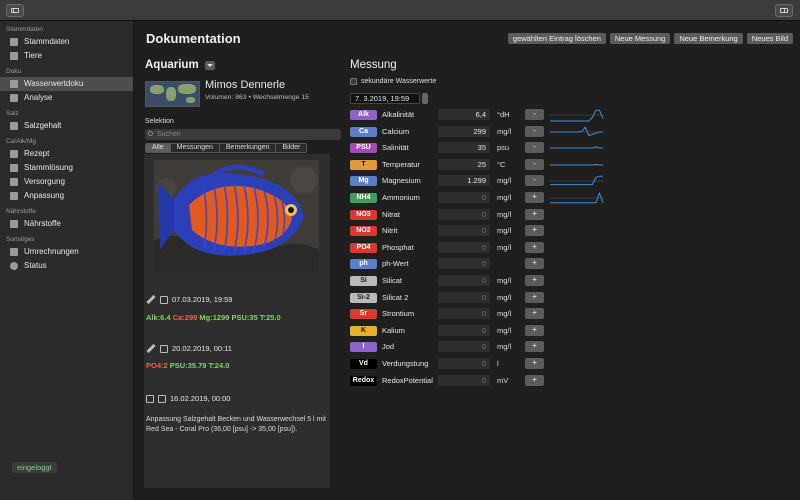 The image size is (800, 500). Describe the element at coordinates (464, 131) in the screenshot. I see `param-value-input: 299` at that location.